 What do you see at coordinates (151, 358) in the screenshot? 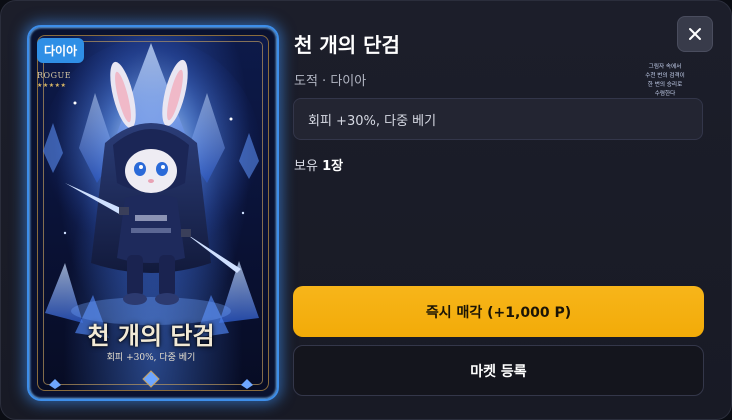
I see `card-effect-text: 회피 +30%, 다중 베기` at bounding box center [151, 358].